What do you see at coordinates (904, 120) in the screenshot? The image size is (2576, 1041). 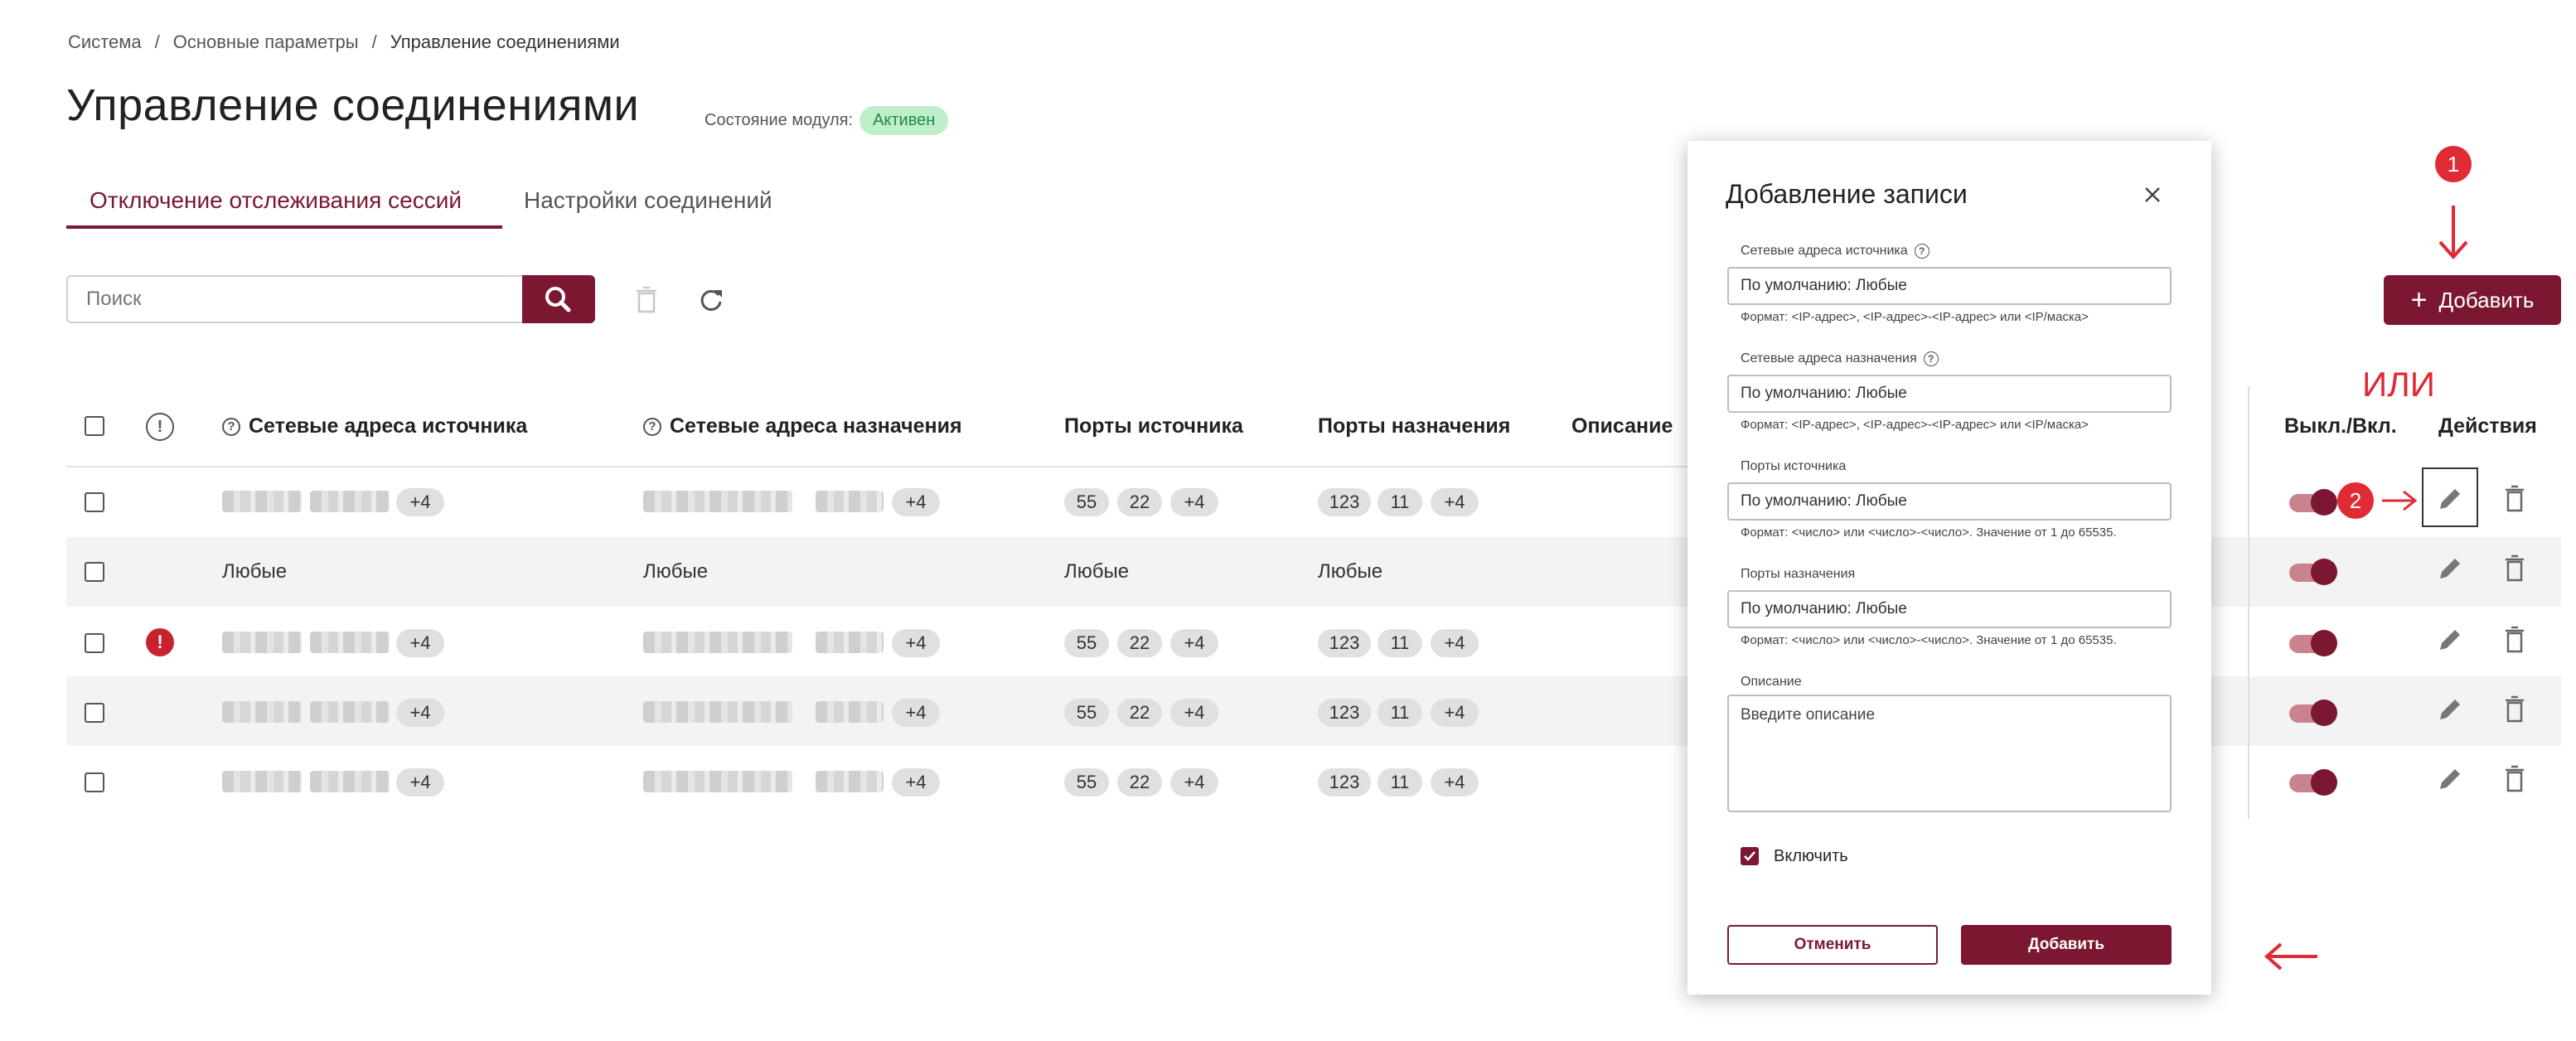 I see `status-badge: Активен` at bounding box center [904, 120].